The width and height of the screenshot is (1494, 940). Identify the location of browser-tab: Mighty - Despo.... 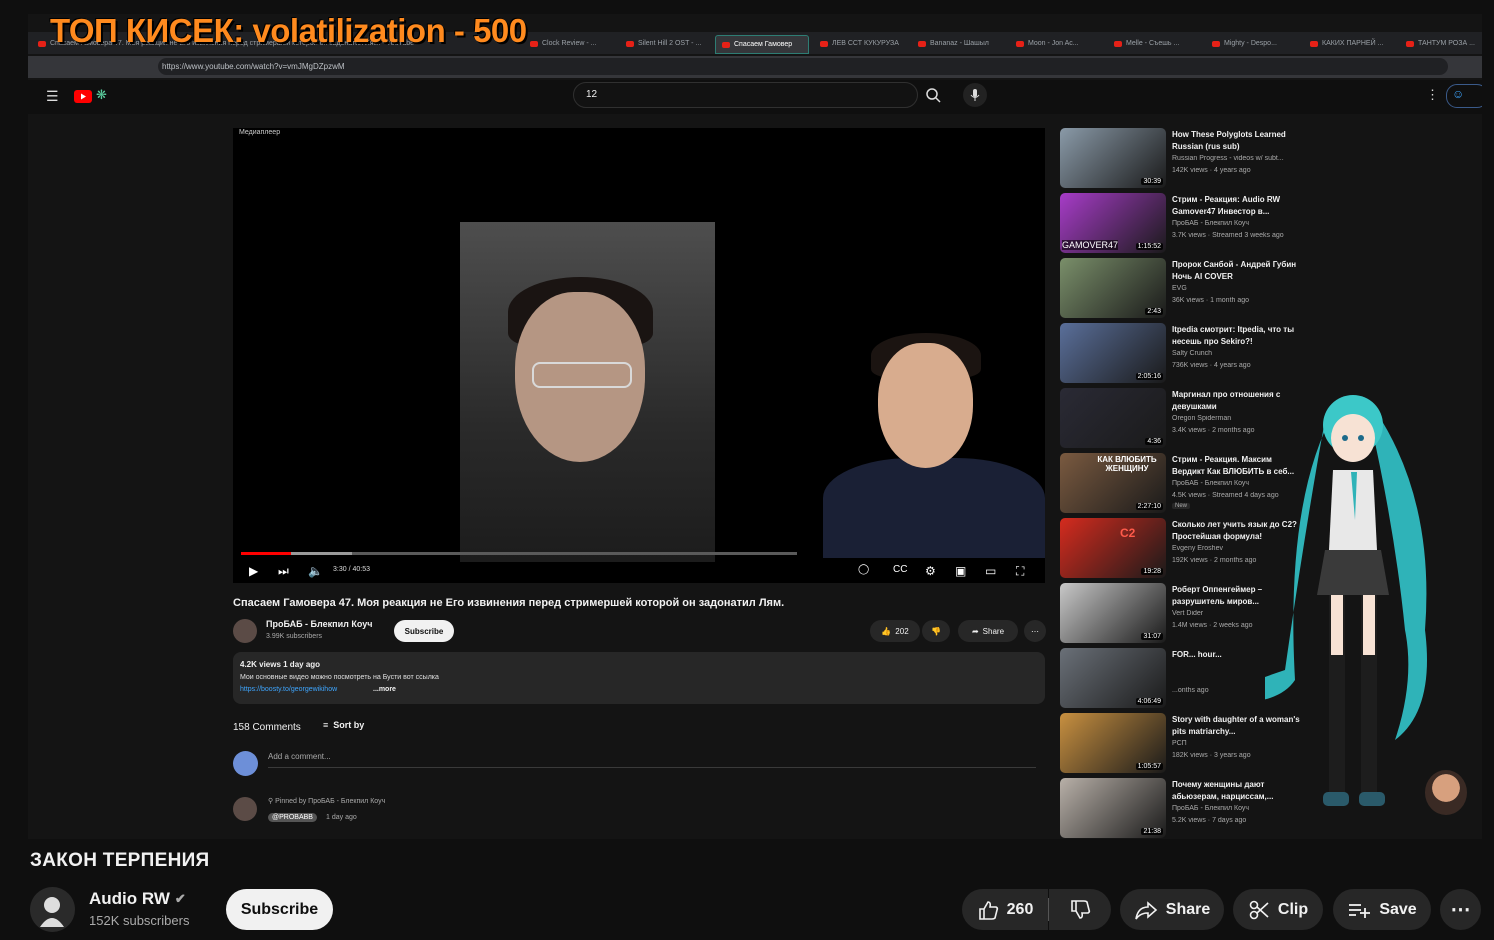
(1256, 43).